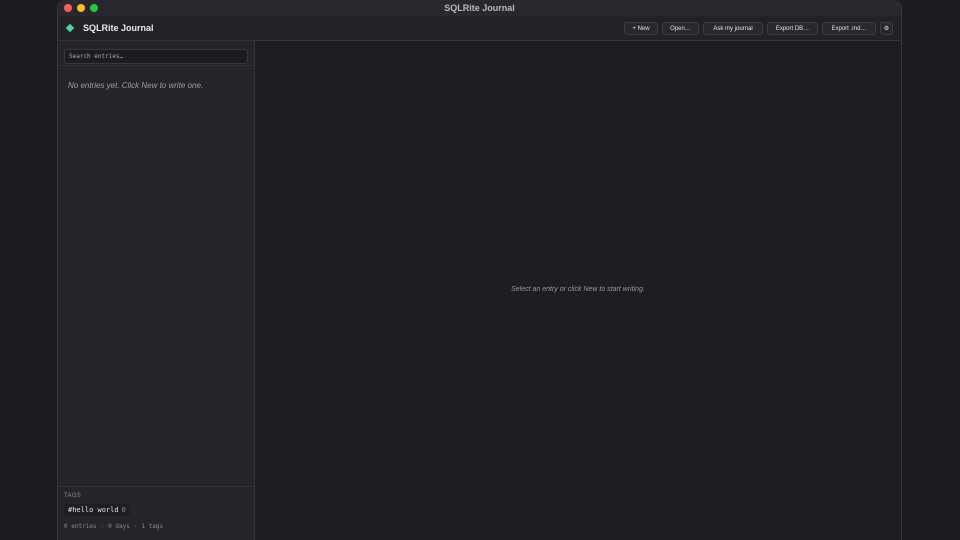 The image size is (960, 540). What do you see at coordinates (641, 28) in the screenshot?
I see `new-entry-button: + New` at bounding box center [641, 28].